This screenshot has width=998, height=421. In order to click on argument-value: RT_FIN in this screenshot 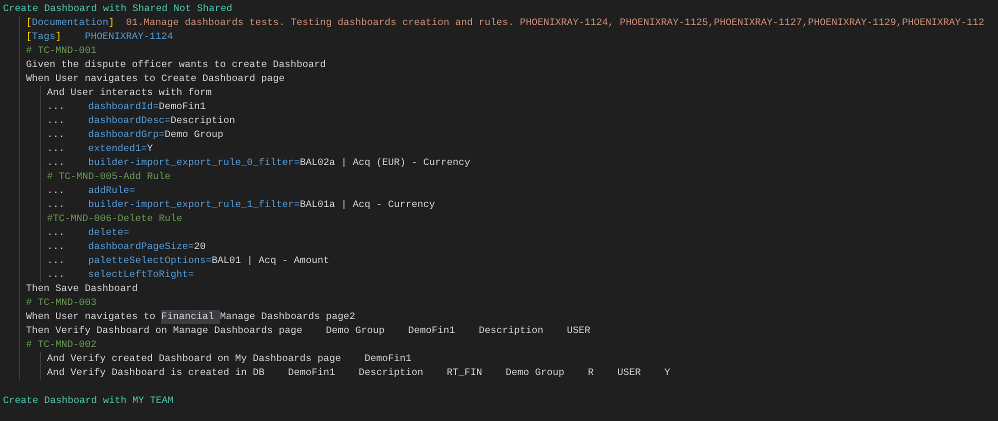, I will do `click(464, 373)`.